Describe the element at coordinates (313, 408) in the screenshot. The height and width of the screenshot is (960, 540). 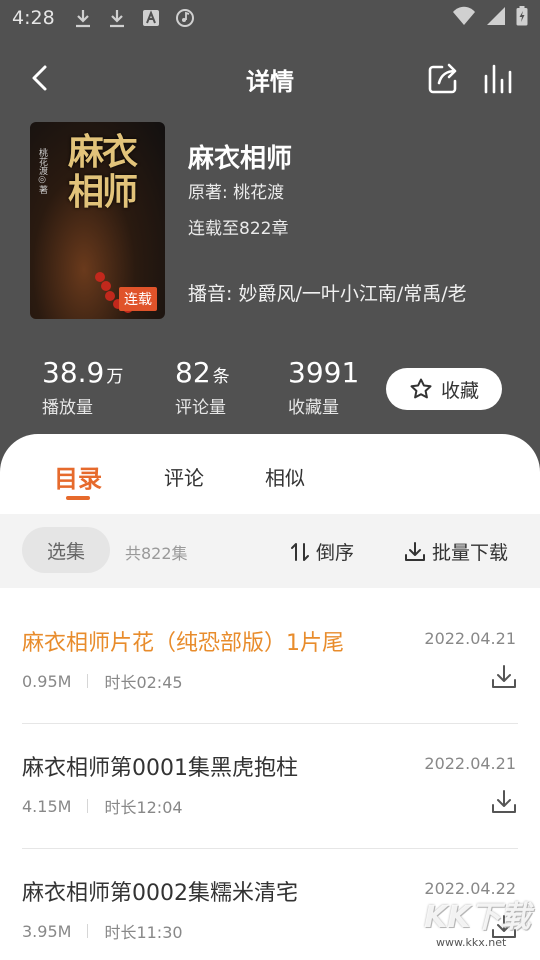
I see `stat-label: 收藏量` at that location.